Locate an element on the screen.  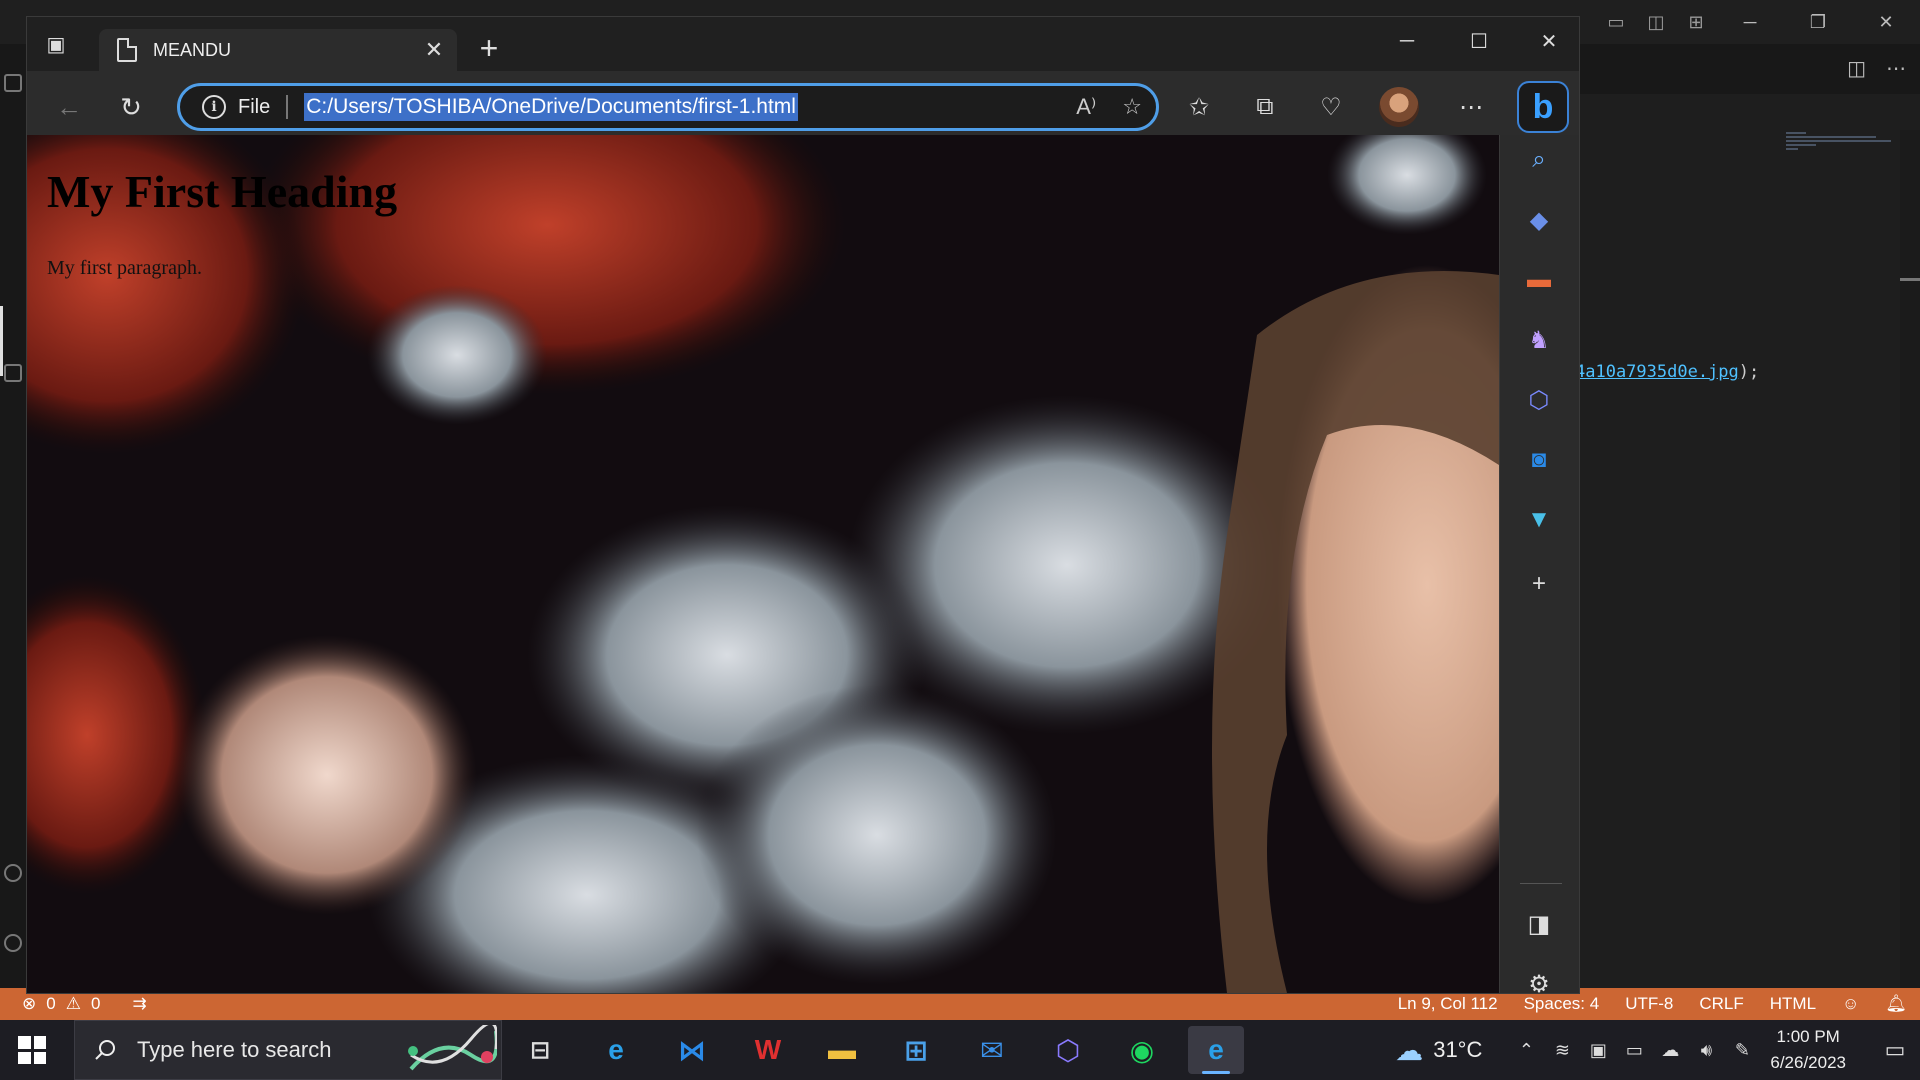
site-info-icon: i is located at coordinates (214, 107).